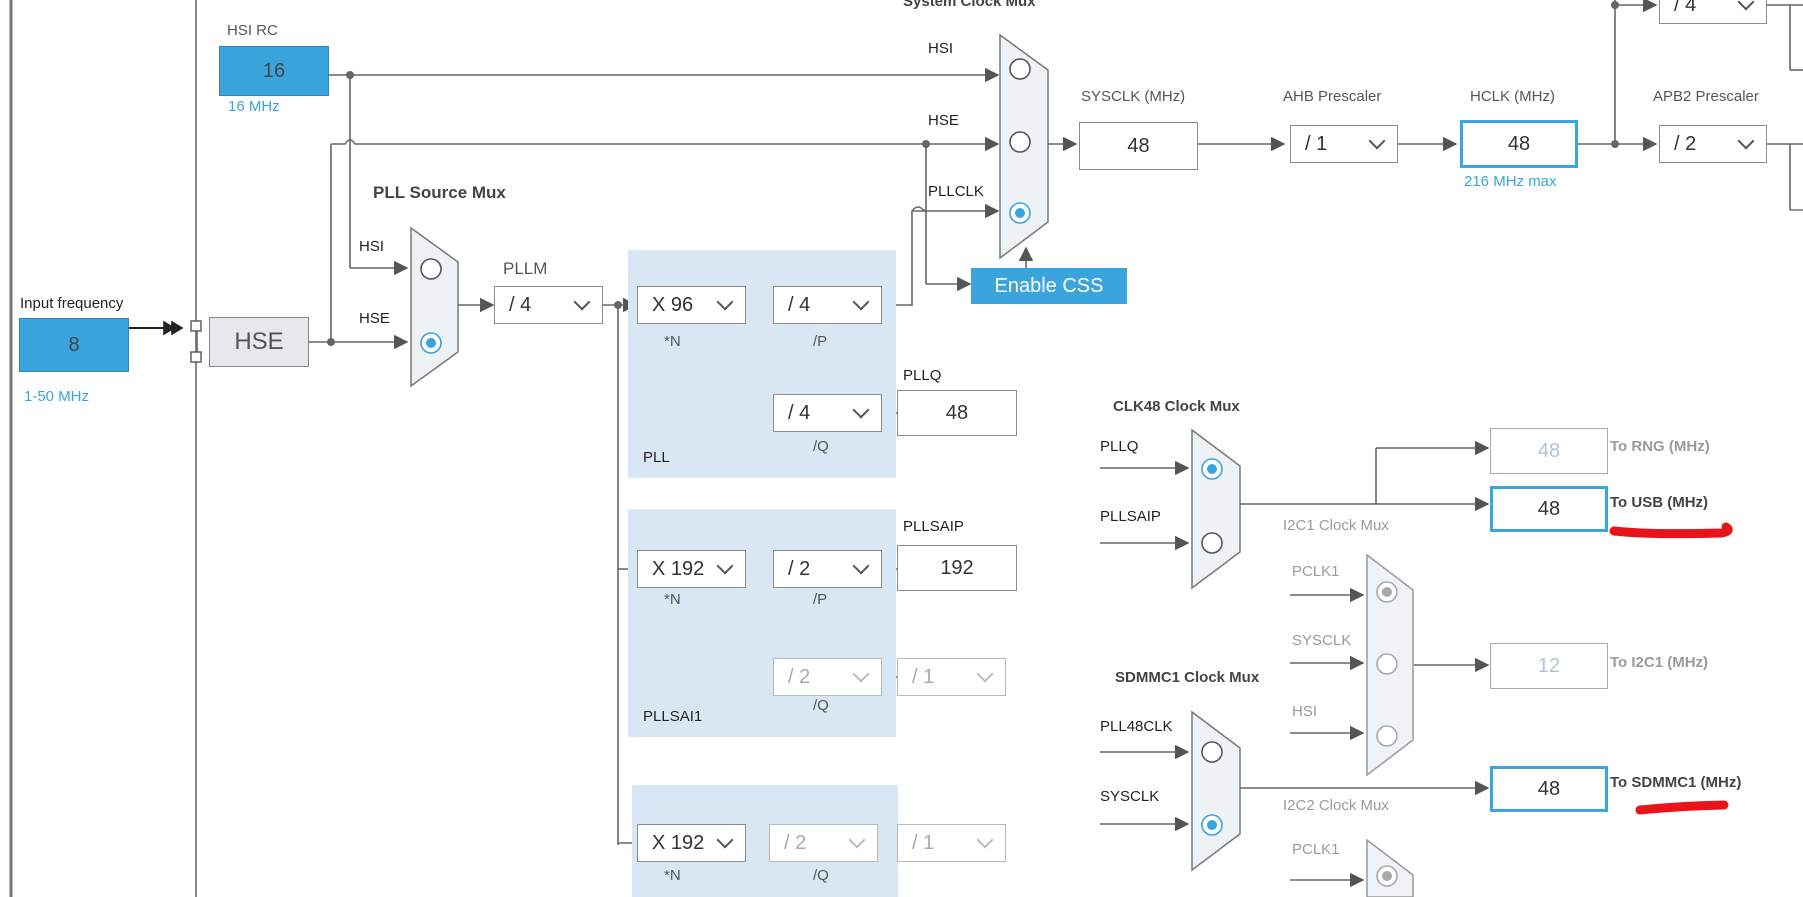 The width and height of the screenshot is (1803, 897). Describe the element at coordinates (1660, 446) in the screenshot. I see `rng-label: To RNG (MHz)` at that location.